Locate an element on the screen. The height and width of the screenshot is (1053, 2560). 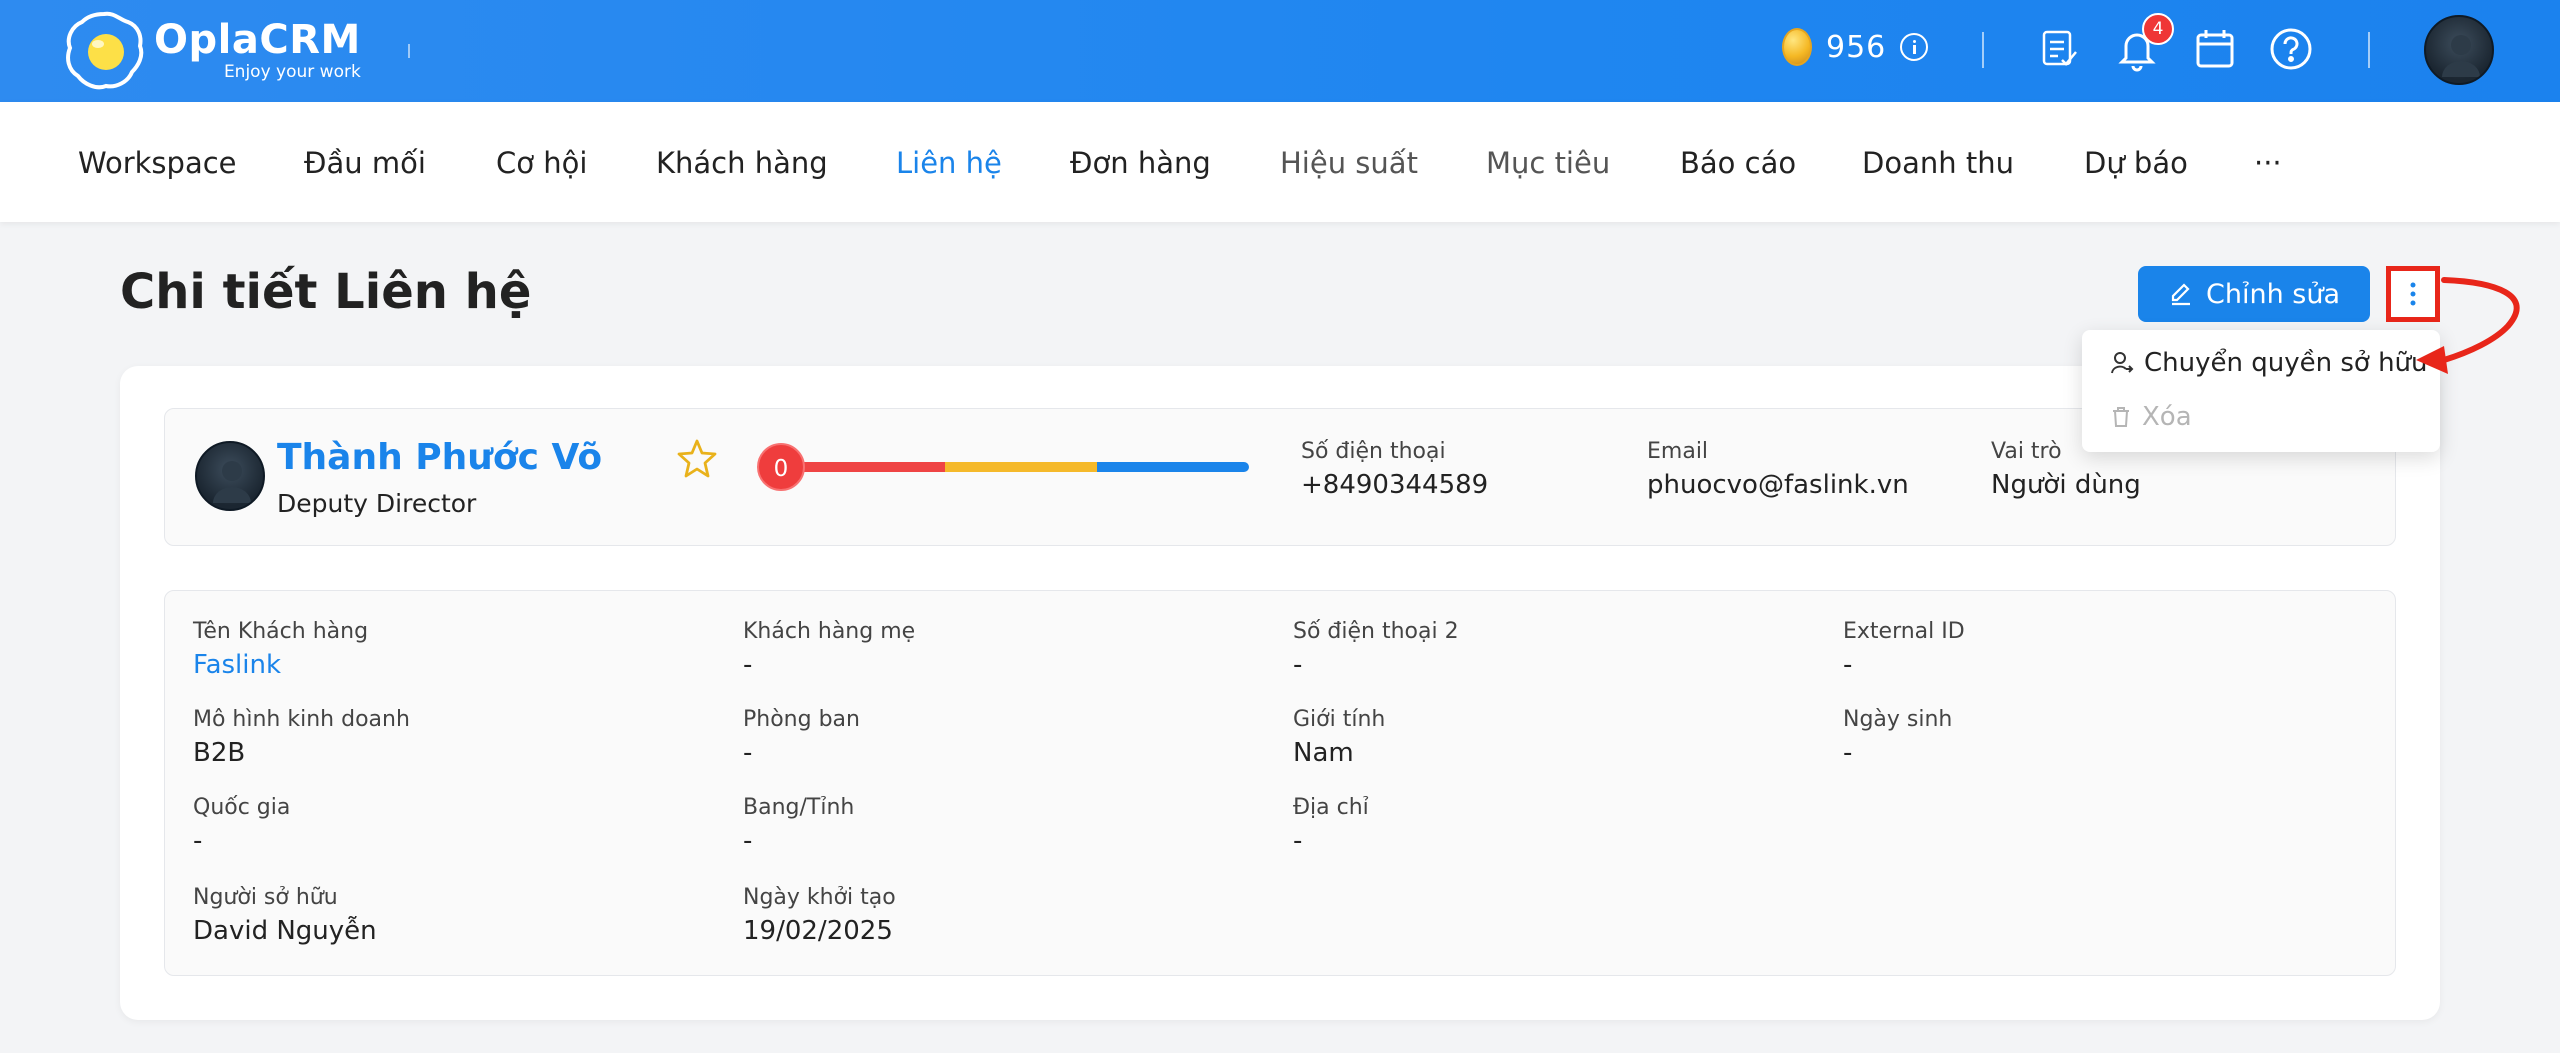
business-model-field: Mô hình kinh doanh B2B is located at coordinates (301, 737).